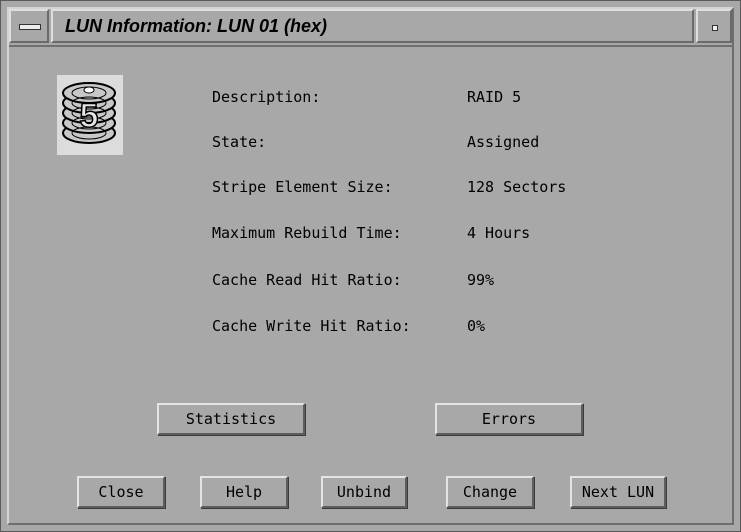 The height and width of the screenshot is (532, 741). What do you see at coordinates (499, 233) in the screenshot?
I see `rebuild-time-value: 4 Hours` at bounding box center [499, 233].